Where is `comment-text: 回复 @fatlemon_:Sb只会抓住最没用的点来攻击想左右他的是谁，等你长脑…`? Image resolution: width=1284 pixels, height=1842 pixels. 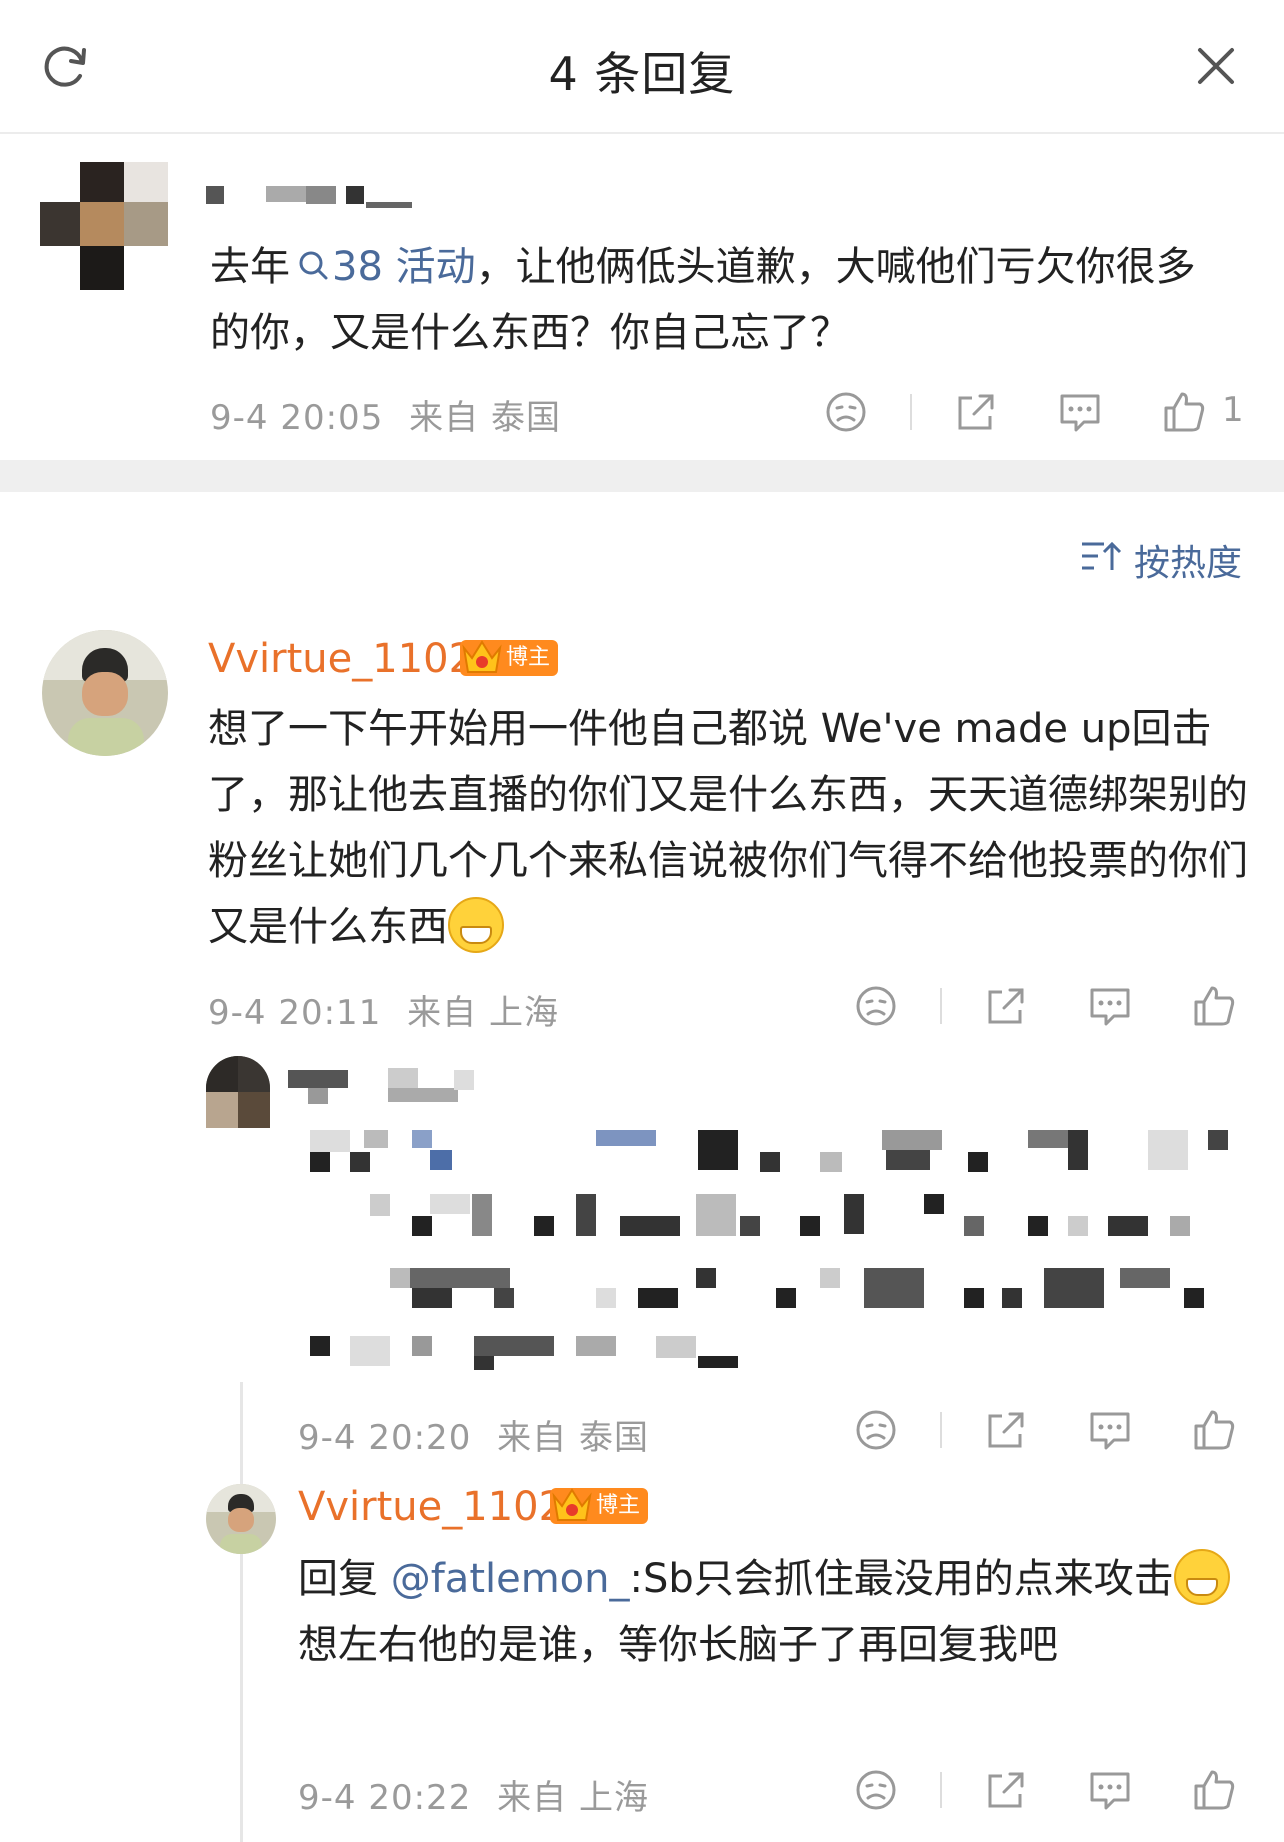 comment-text: 回复 @fatlemon_:Sb只会抓住最没用的点来攻击想左右他的是谁，等你长脑… is located at coordinates (768, 1612).